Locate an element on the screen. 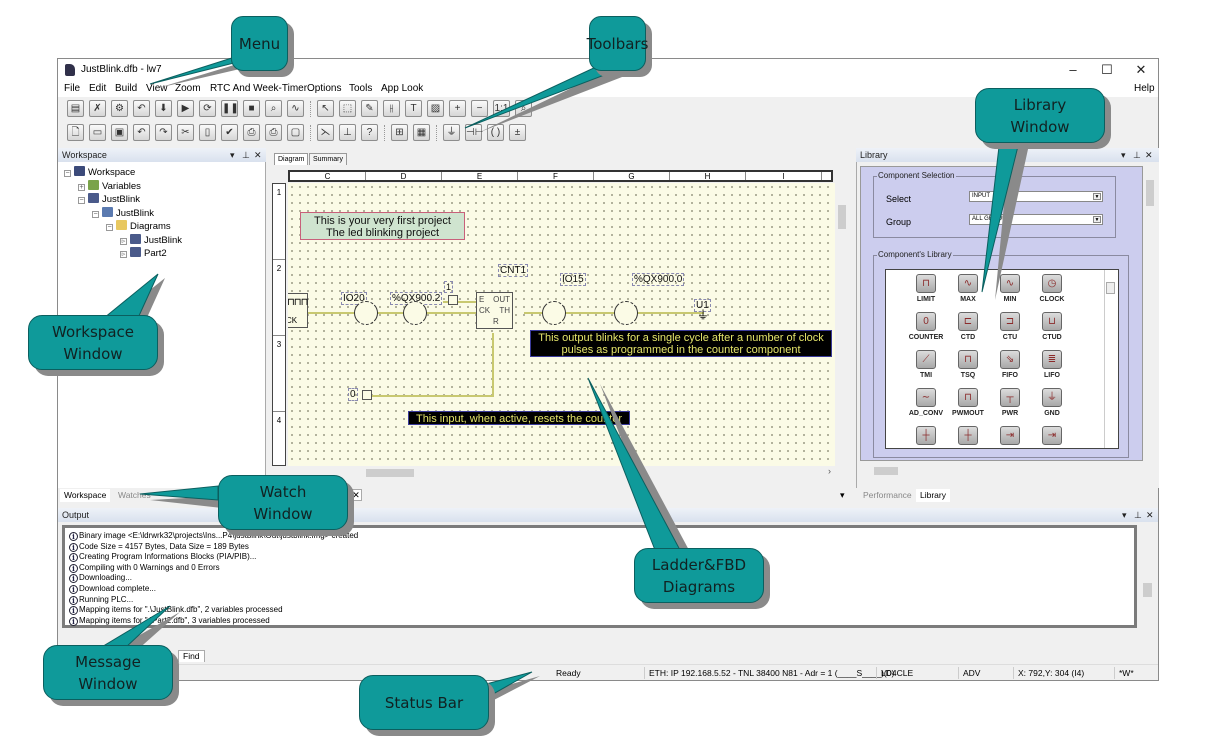 This screenshot has height=746, width=1205. watch-callout-tail is located at coordinates (179, 493).